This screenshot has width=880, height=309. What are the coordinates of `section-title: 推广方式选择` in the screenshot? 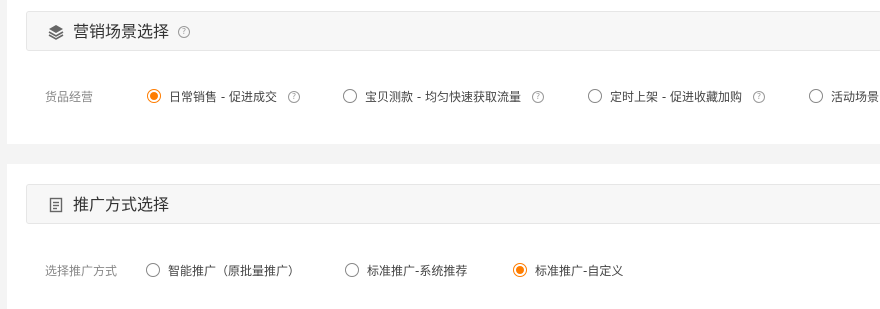 It's located at (121, 205).